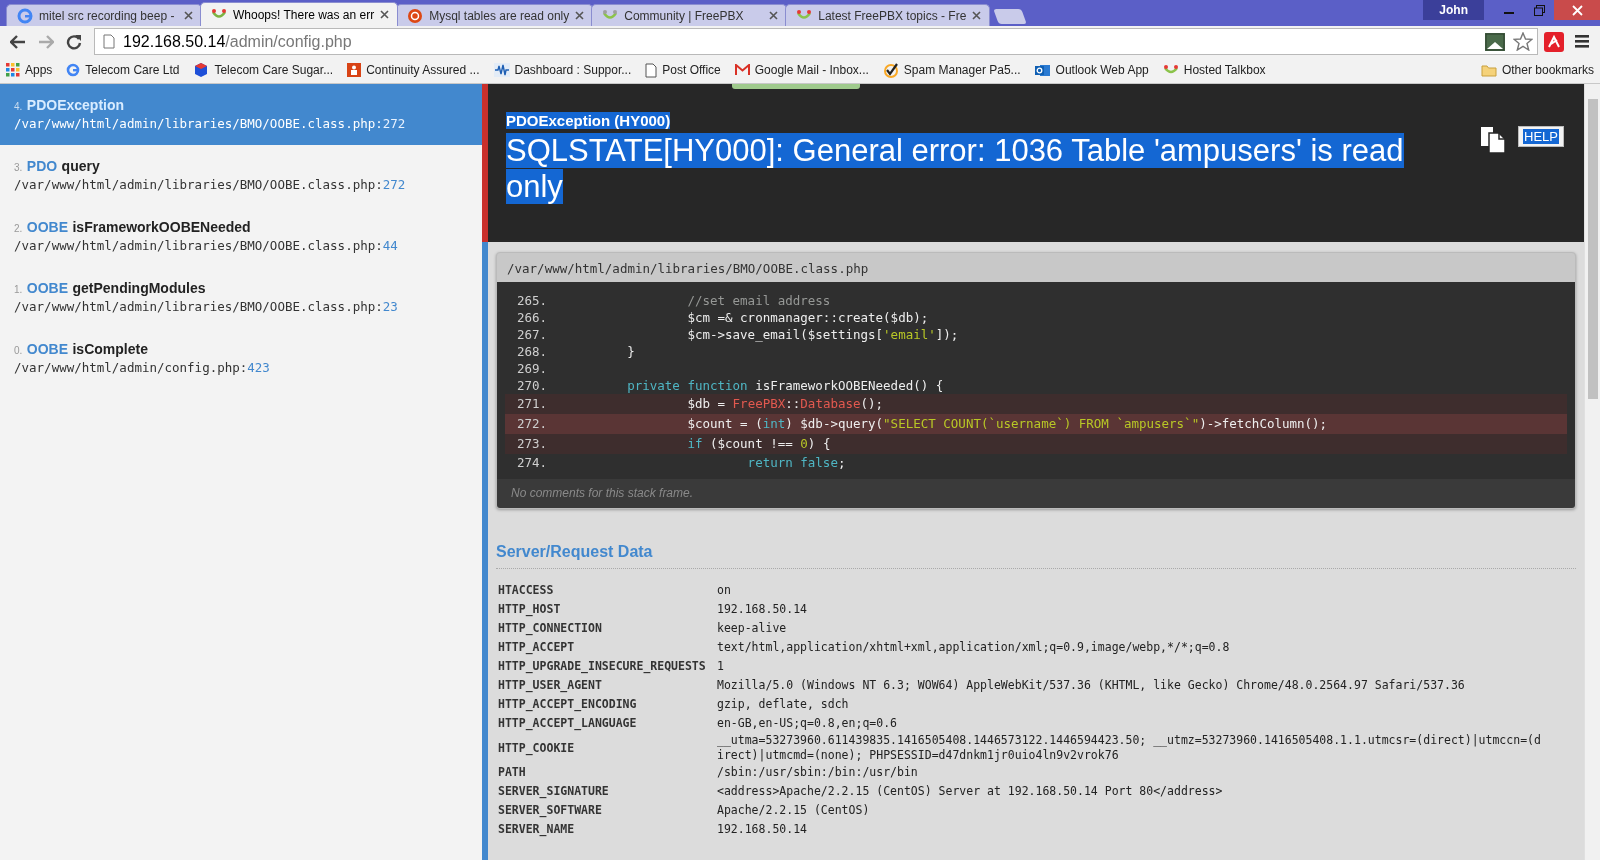  Describe the element at coordinates (39, 70) in the screenshot. I see `bookmark-link: Apps` at that location.